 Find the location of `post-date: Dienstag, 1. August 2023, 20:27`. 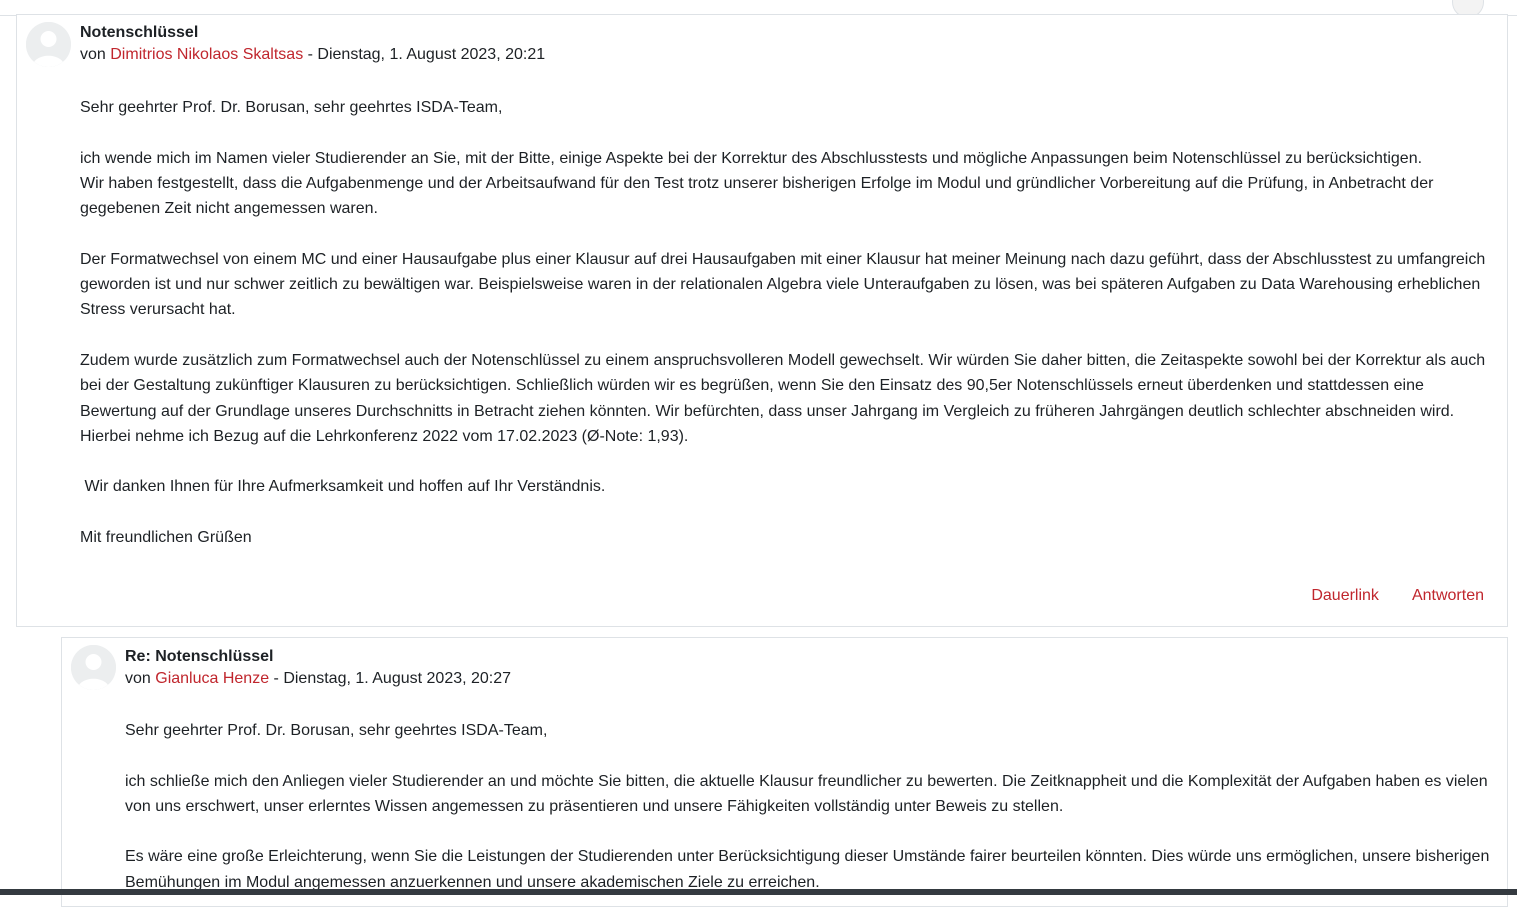

post-date: Dienstag, 1. August 2023, 20:27 is located at coordinates (397, 678).